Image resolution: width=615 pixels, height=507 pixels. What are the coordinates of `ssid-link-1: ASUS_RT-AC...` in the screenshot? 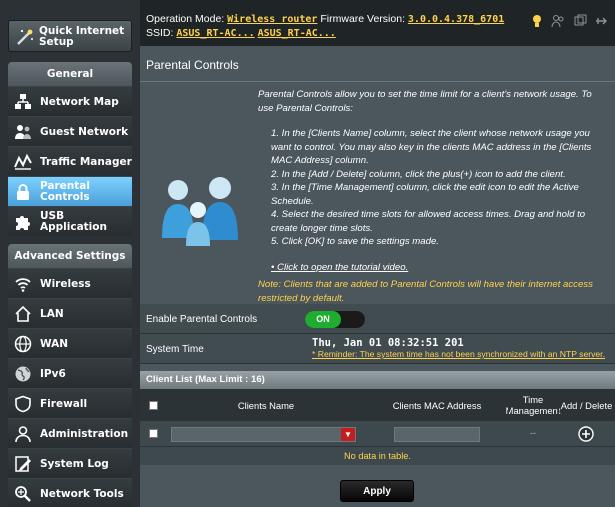 It's located at (215, 33).